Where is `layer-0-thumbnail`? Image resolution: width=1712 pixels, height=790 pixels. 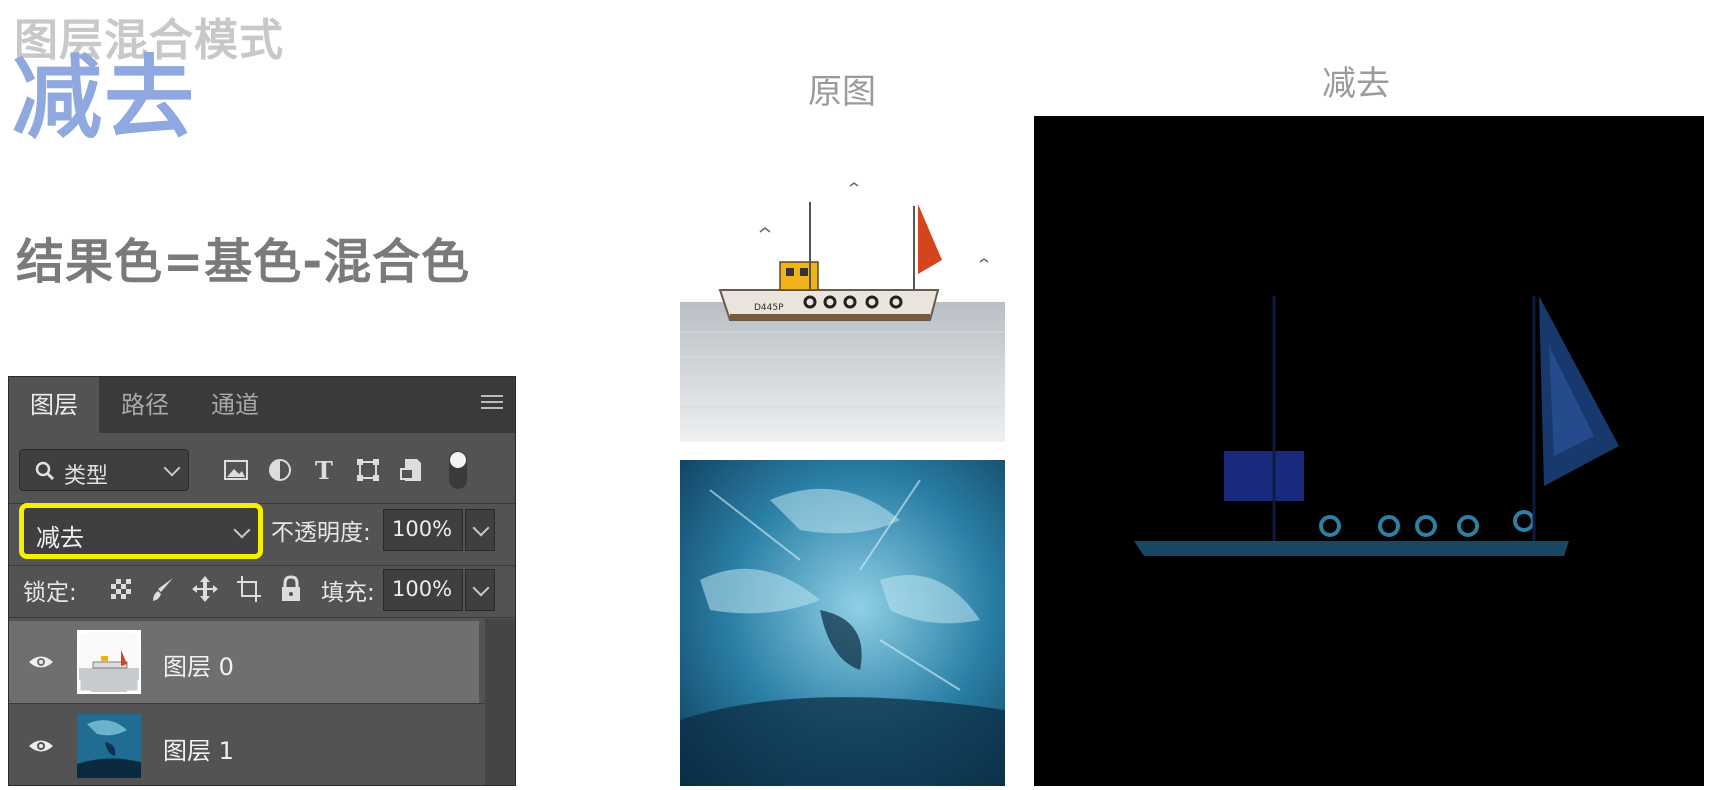 layer-0-thumbnail is located at coordinates (109, 662).